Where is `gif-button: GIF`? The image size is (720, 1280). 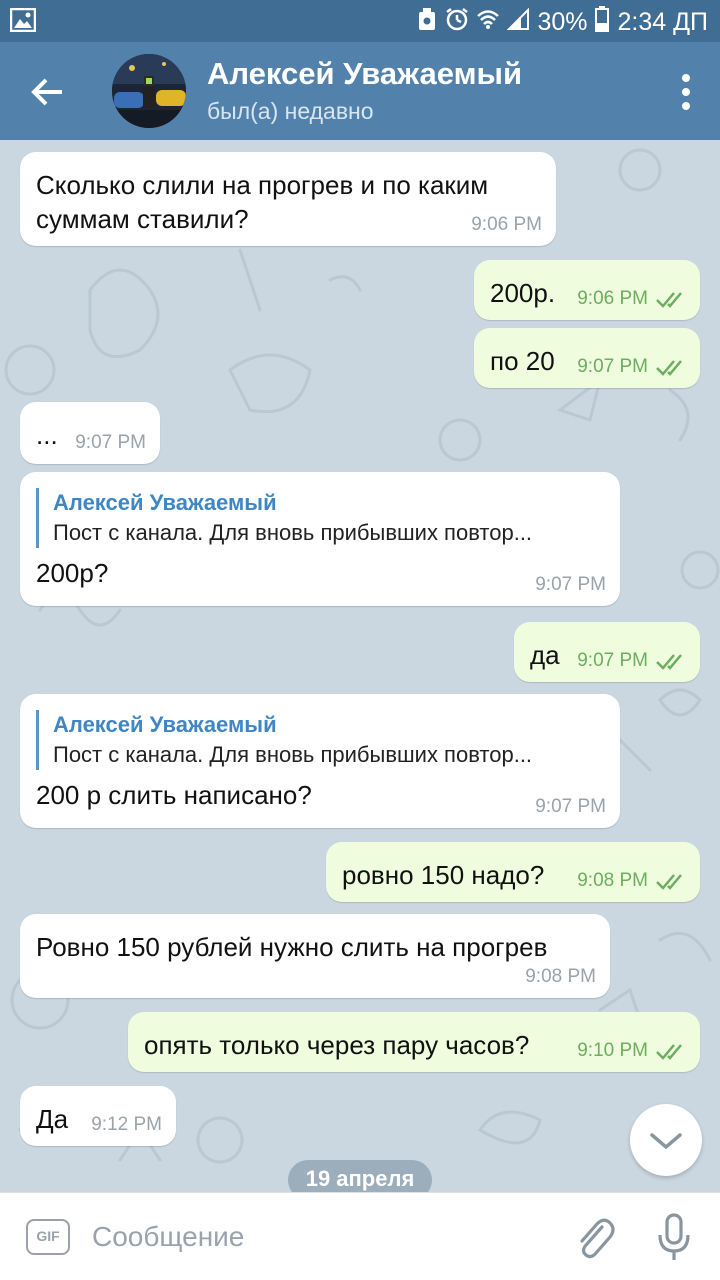
gif-button: GIF is located at coordinates (48, 1237).